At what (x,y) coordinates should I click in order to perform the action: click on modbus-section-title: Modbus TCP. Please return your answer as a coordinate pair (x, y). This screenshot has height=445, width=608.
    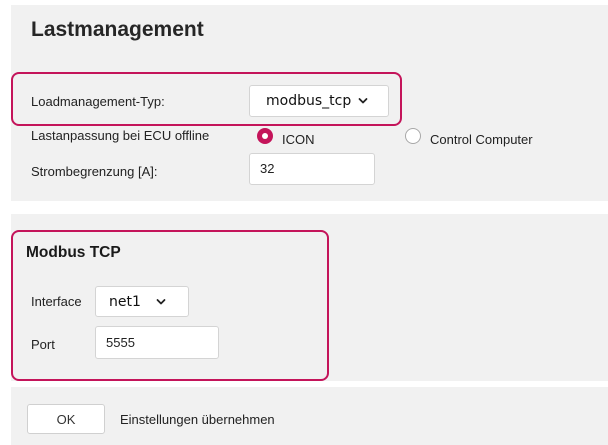
    Looking at the image, I should click on (73, 252).